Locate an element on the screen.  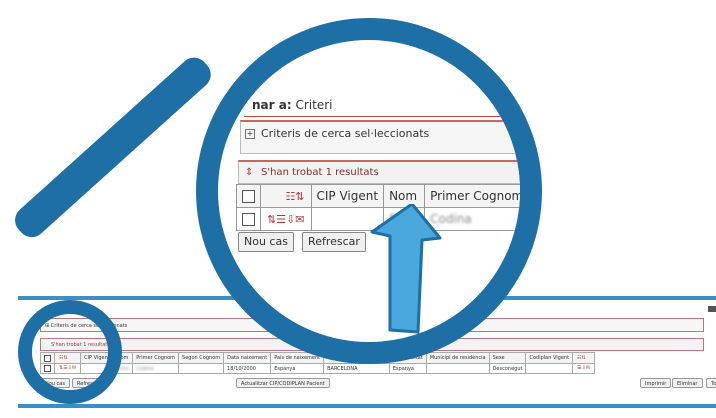
cell-codiplan-vigent is located at coordinates (549, 368).